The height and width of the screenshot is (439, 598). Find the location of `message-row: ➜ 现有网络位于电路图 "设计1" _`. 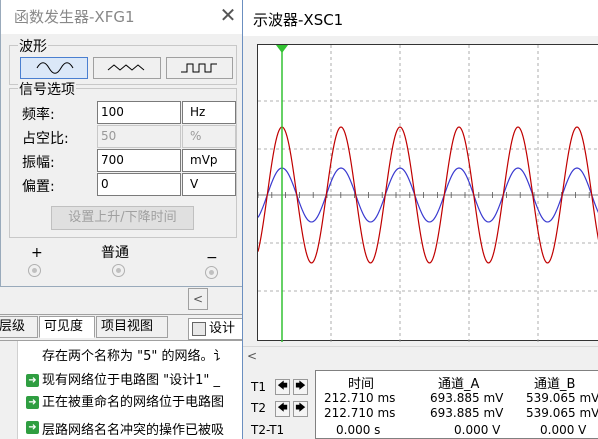

message-row: ➜ 现有网络位于电路图 "设计1" _ is located at coordinates (137, 381).